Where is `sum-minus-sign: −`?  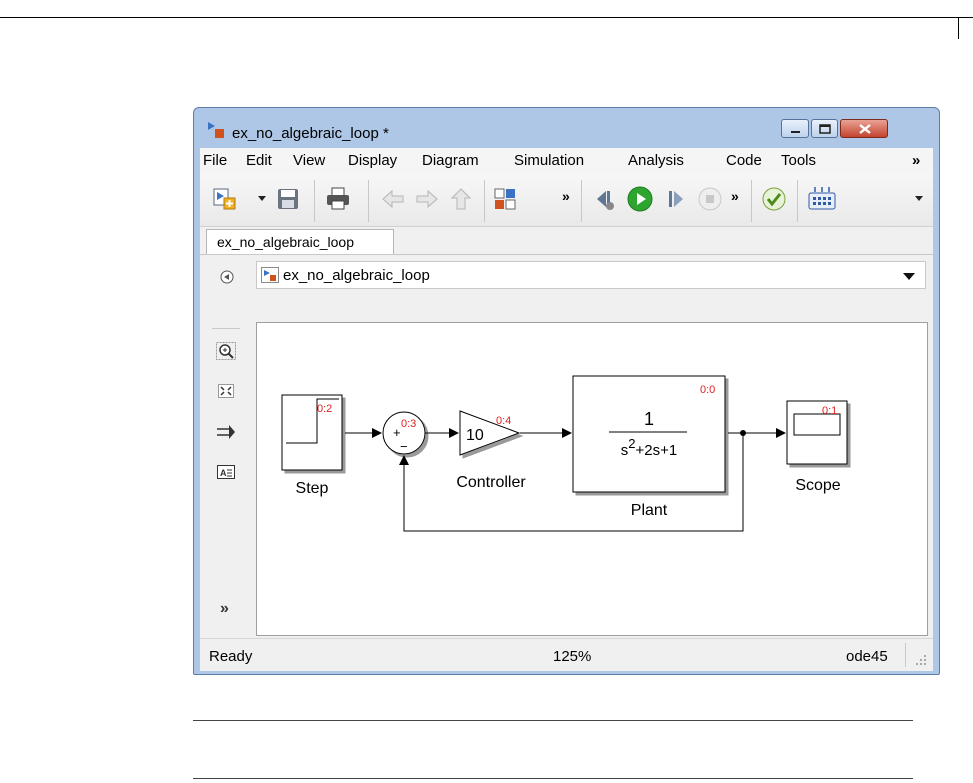
sum-minus-sign: − is located at coordinates (404, 446).